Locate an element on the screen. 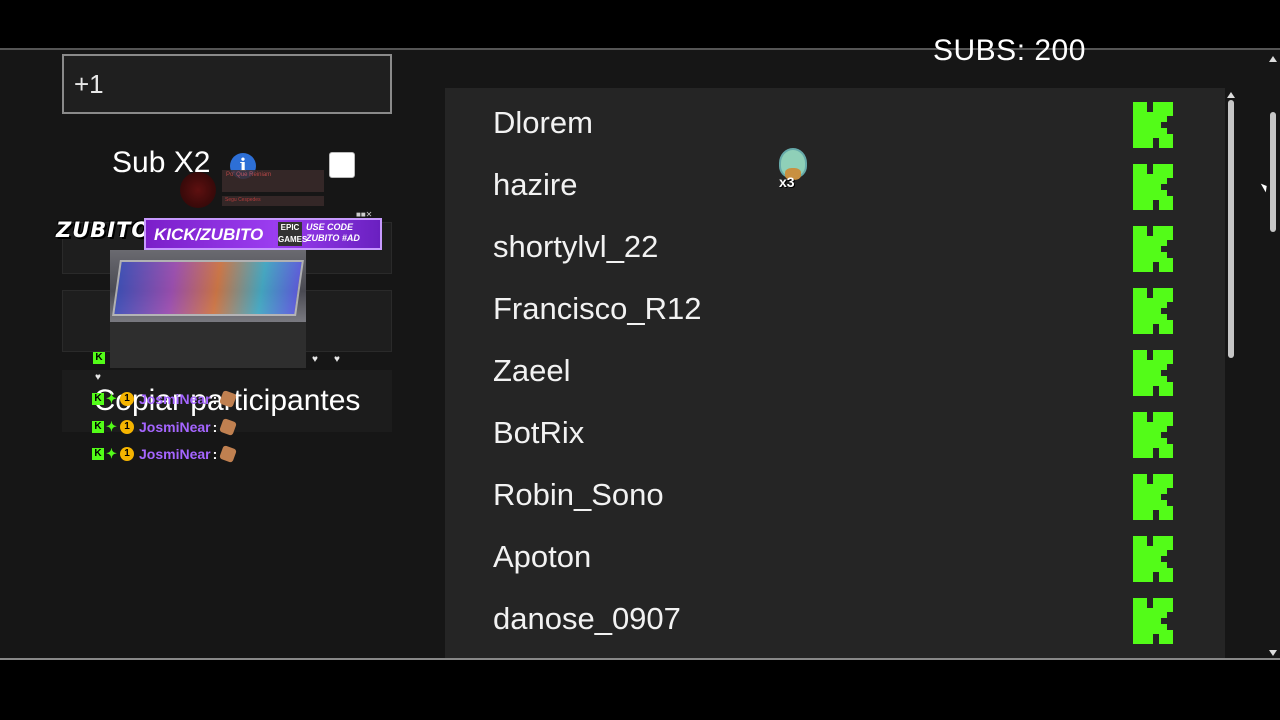 The height and width of the screenshot is (720, 1280). live-title: Po' Que Reiniam is located at coordinates (273, 181).